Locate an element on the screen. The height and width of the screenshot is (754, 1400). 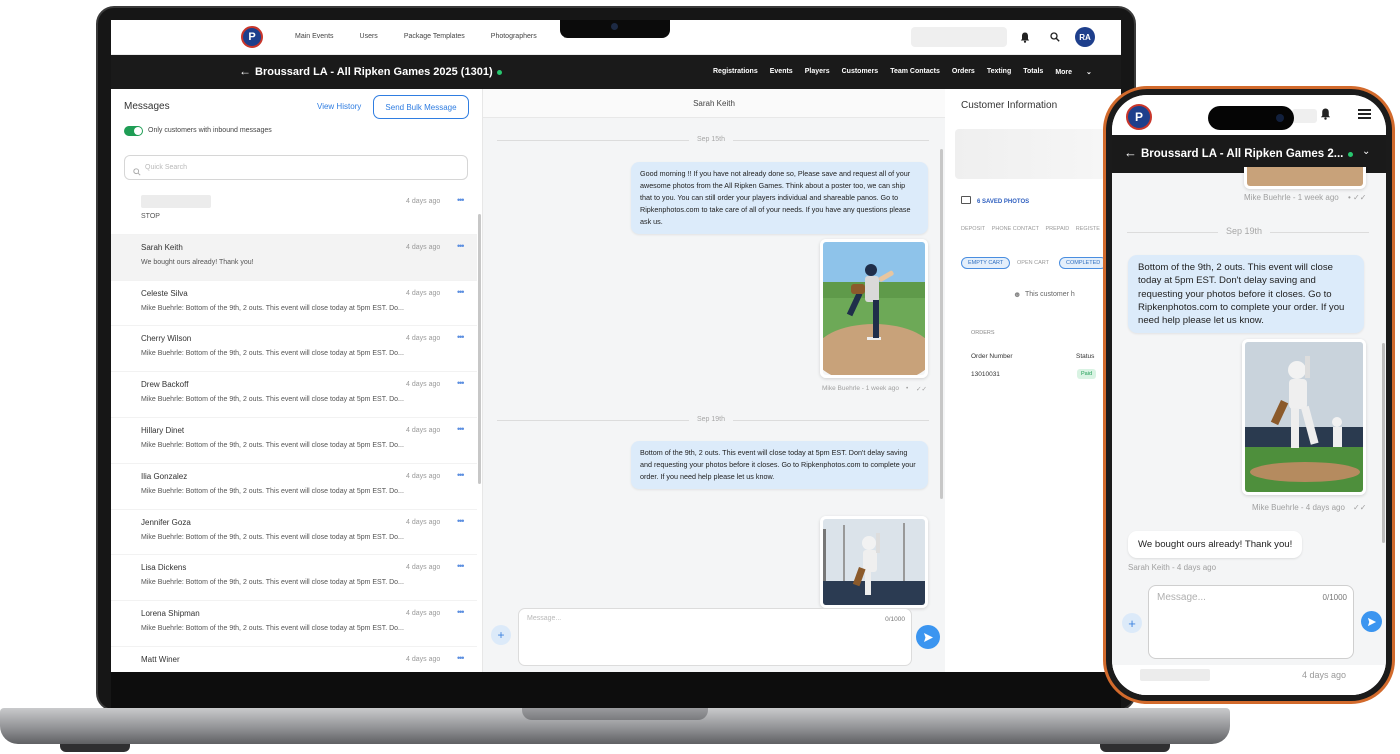
laptop-base-notch is located at coordinates (615, 714).